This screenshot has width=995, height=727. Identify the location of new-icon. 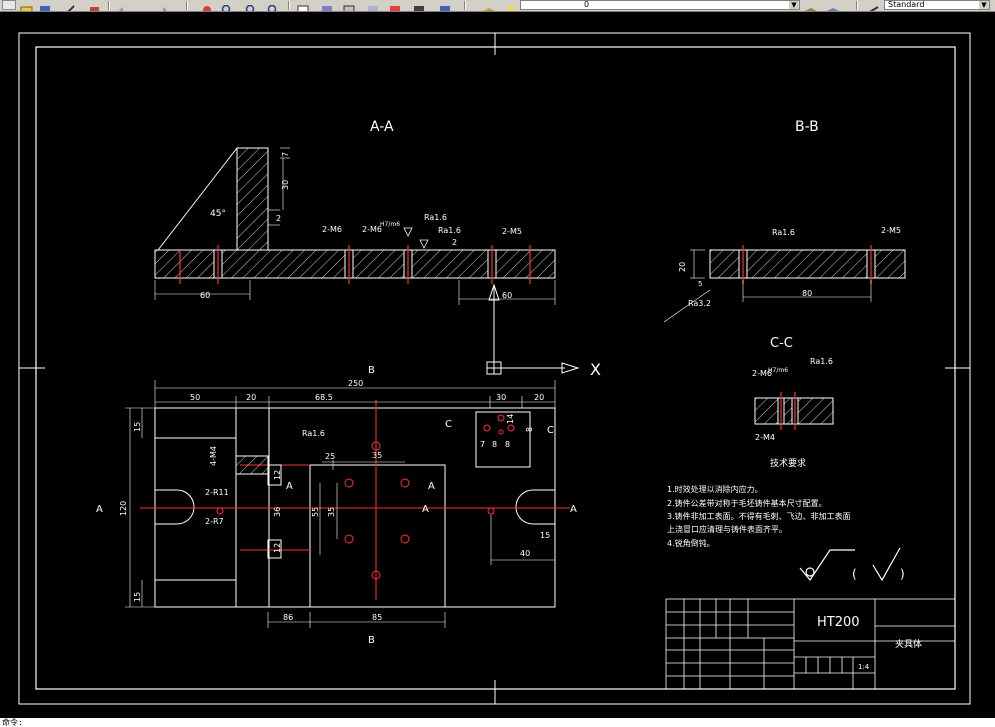
(9, 5).